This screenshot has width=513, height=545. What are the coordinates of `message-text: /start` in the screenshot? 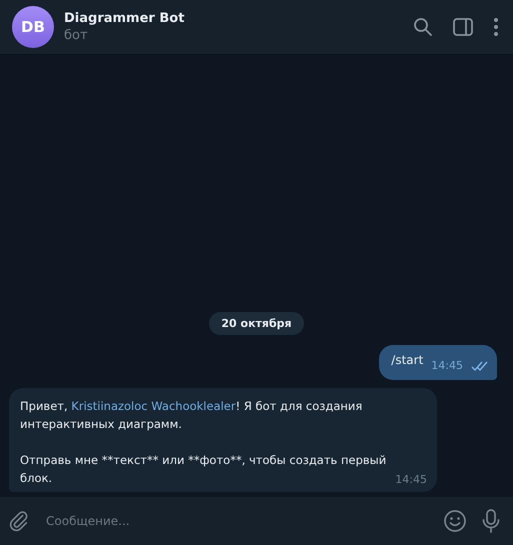 It's located at (407, 359).